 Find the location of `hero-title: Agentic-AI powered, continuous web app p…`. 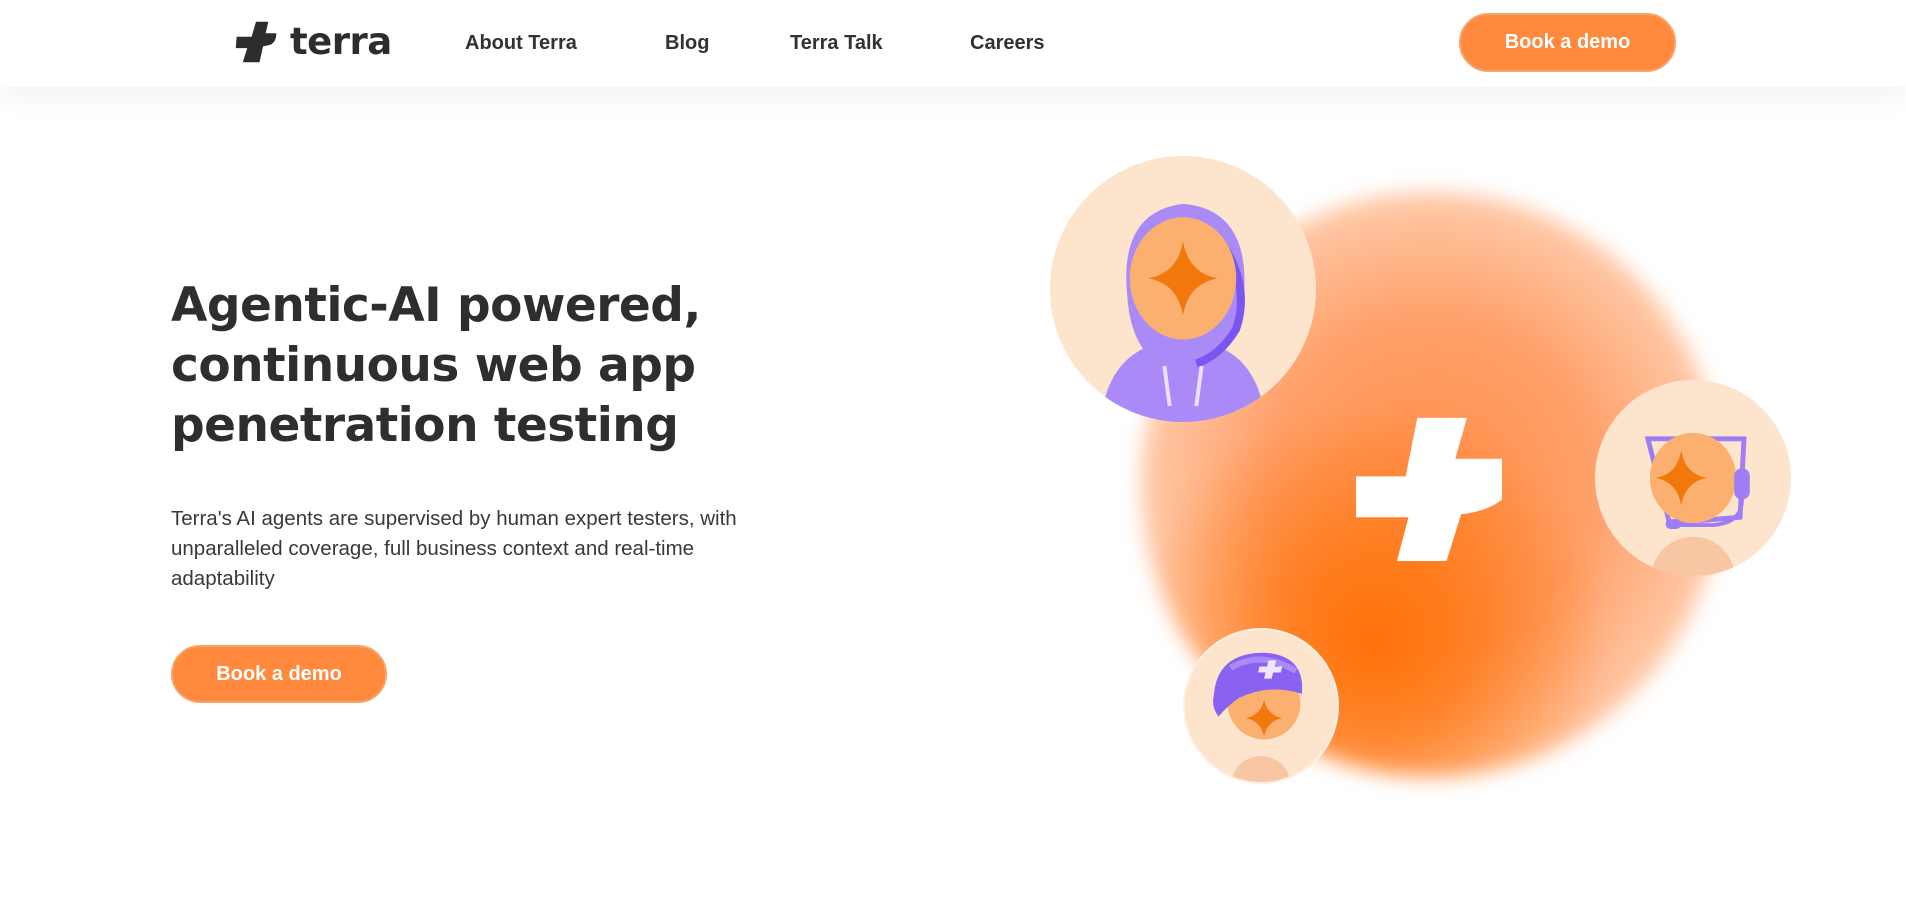

hero-title: Agentic-AI powered, continuous web app p… is located at coordinates (436, 365).